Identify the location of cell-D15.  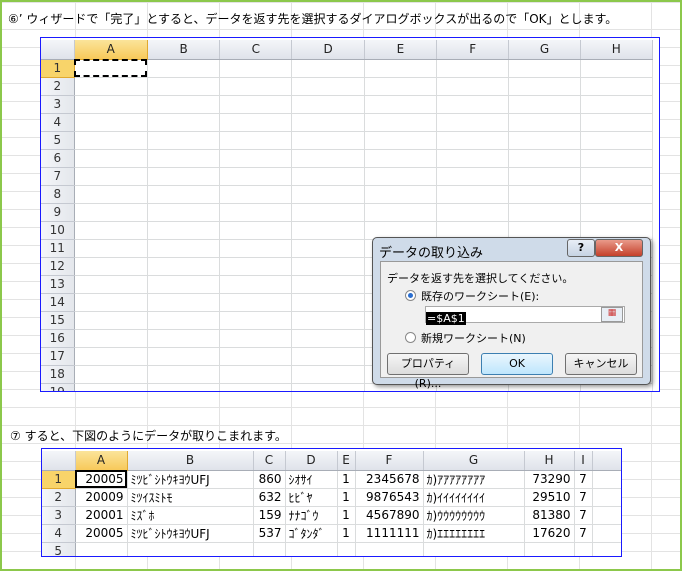
(328, 320).